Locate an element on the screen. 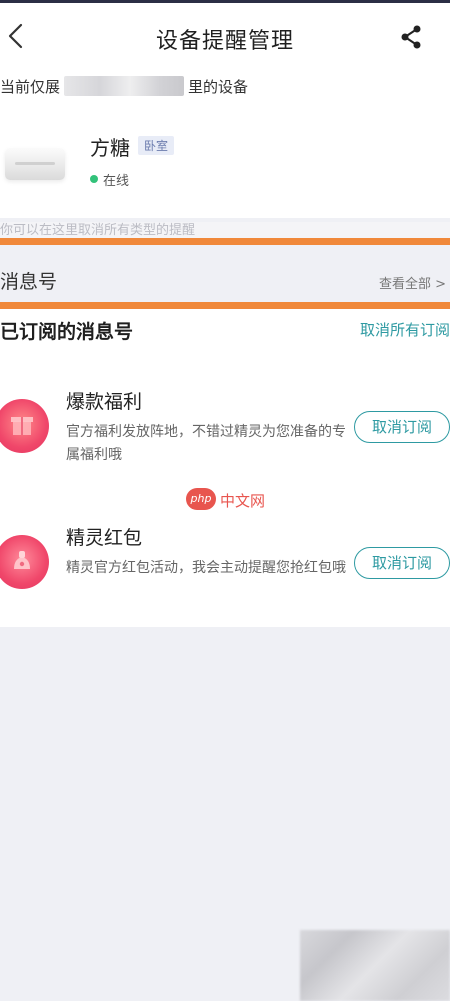  red-packet-icon is located at coordinates (24, 562).